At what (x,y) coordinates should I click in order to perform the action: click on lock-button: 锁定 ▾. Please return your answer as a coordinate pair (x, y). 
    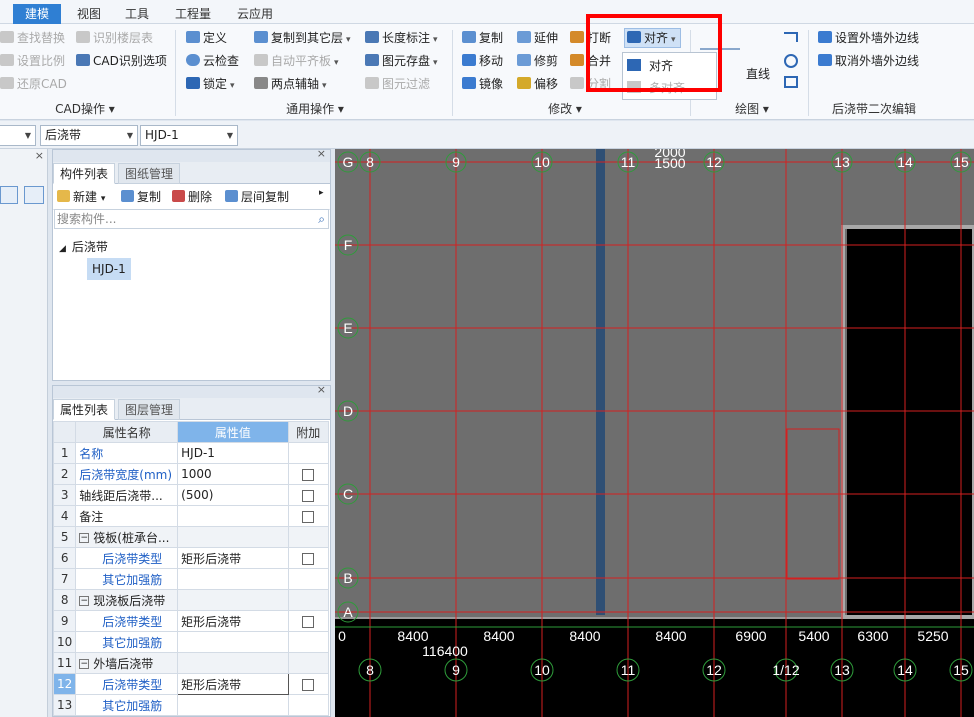
    Looking at the image, I should click on (210, 84).